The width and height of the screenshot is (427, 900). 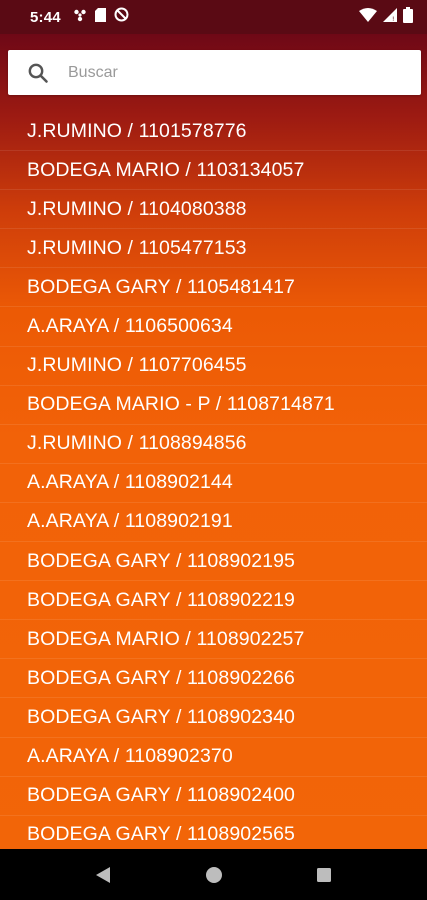 I want to click on list-item: BODEGA GARY / 1108902219, so click(x=213, y=601).